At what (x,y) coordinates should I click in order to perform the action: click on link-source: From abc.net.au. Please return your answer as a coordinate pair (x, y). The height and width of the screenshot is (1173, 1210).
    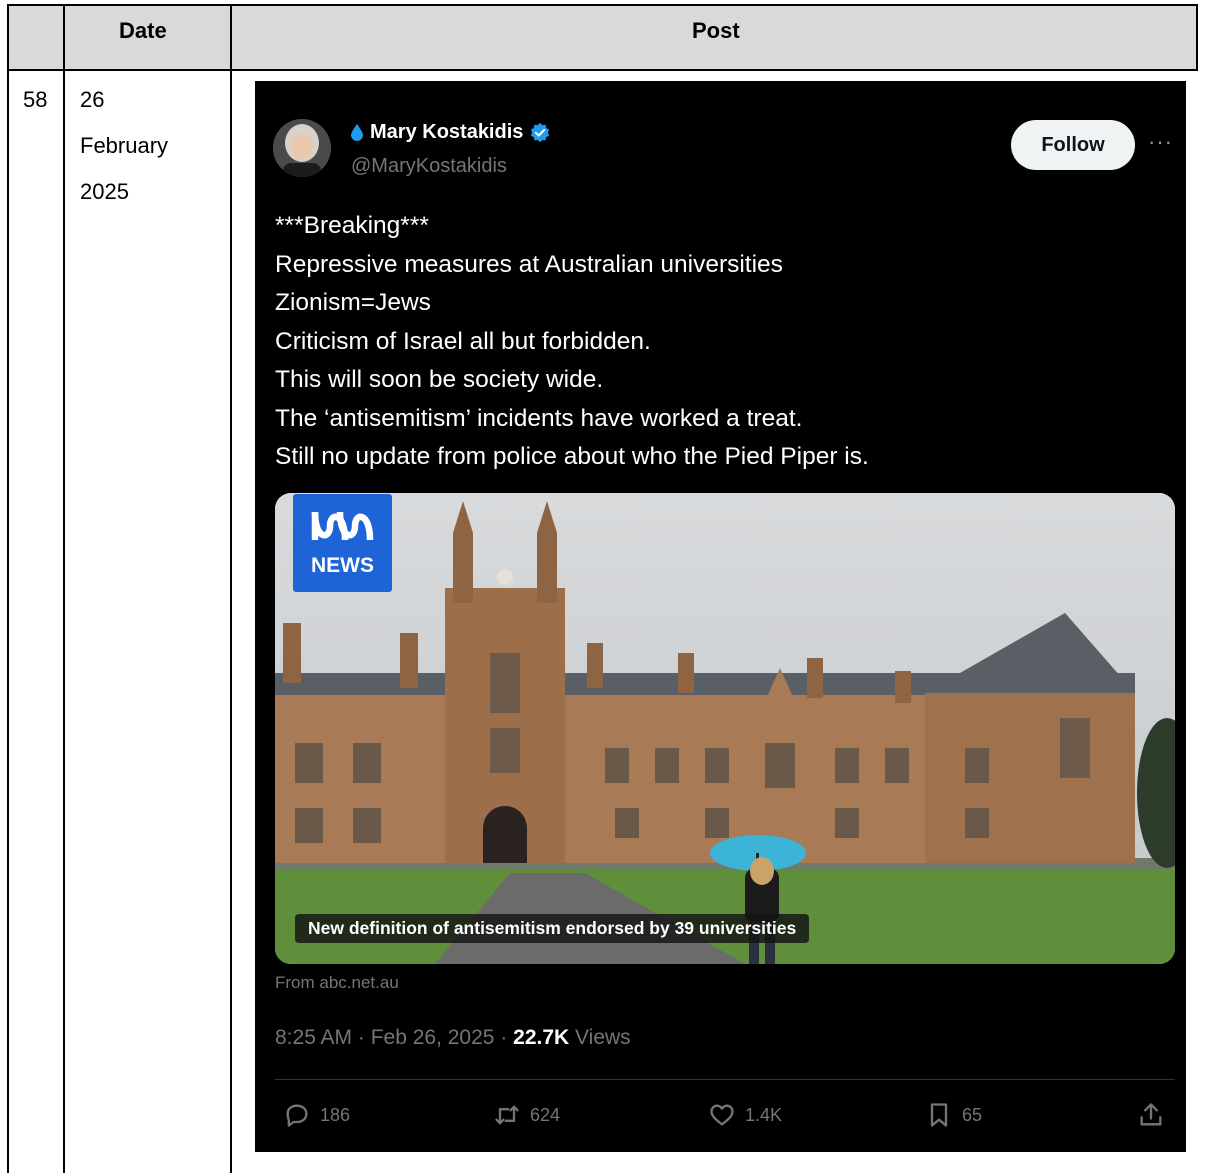
    Looking at the image, I should click on (337, 983).